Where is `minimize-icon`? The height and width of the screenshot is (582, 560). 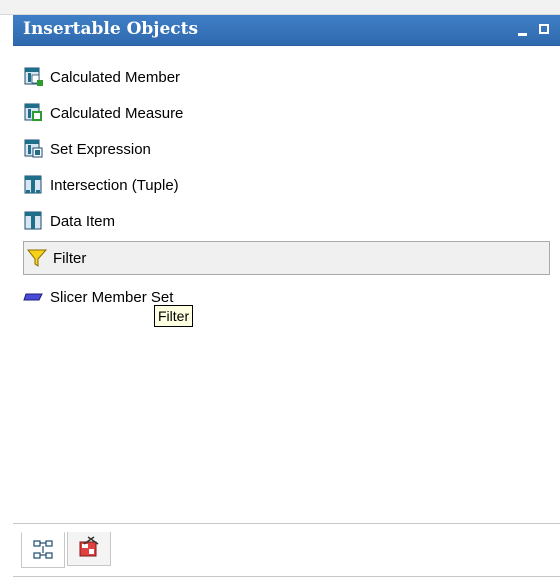 minimize-icon is located at coordinates (522, 34).